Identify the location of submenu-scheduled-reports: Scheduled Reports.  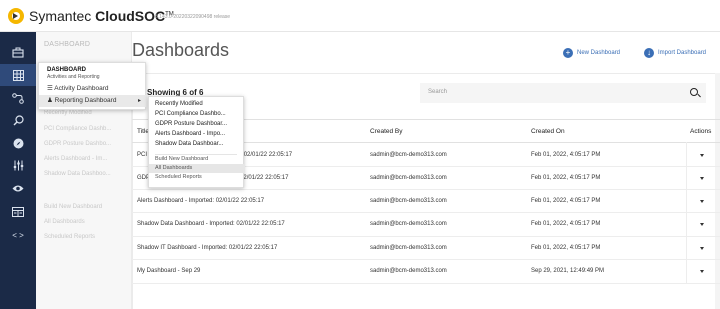
(178, 177).